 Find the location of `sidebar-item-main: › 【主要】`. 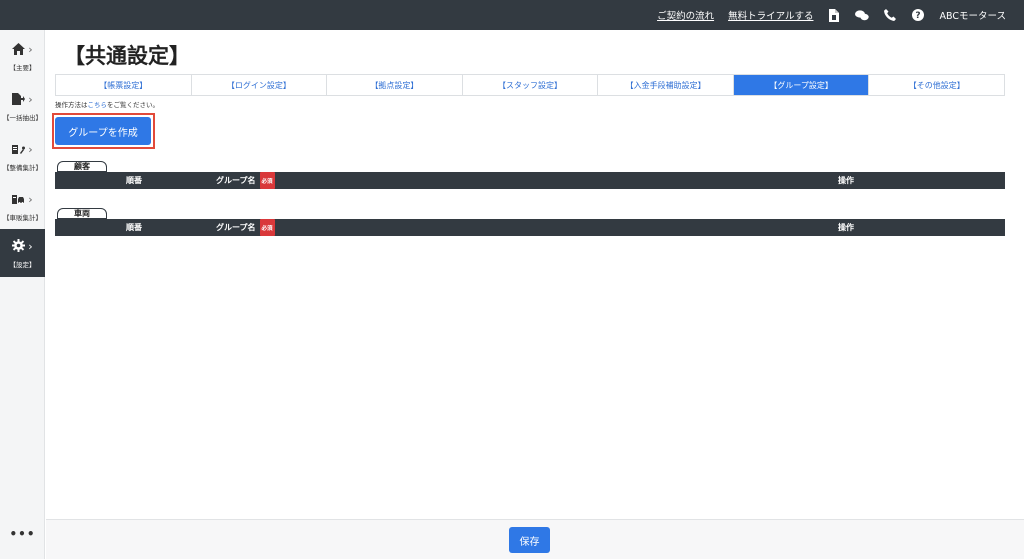

sidebar-item-main: › 【主要】 is located at coordinates (22, 56).